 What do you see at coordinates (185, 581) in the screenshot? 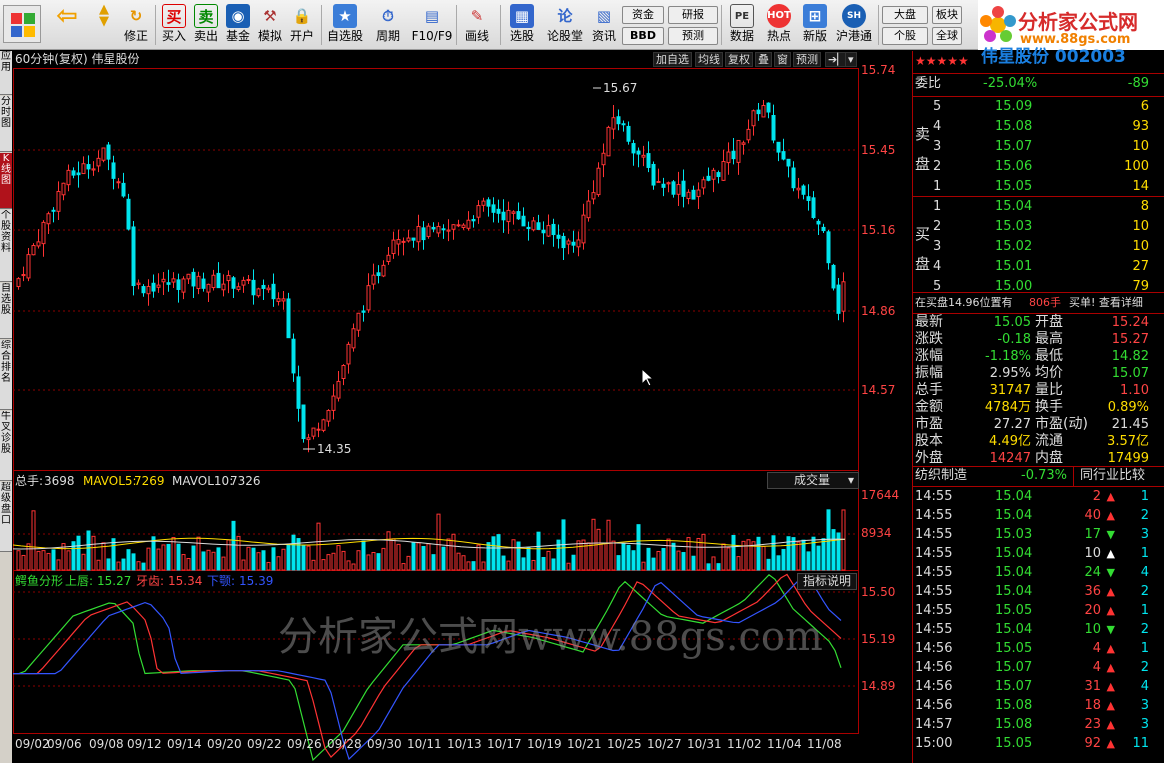
I see `teeth-value: 15.34` at bounding box center [185, 581].